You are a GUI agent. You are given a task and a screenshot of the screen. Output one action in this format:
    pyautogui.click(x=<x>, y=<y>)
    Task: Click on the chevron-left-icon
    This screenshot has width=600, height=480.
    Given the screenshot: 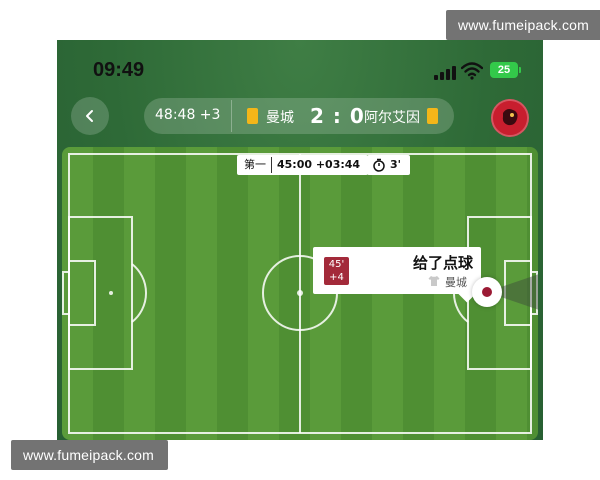 What is the action you would take?
    pyautogui.click(x=89, y=116)
    